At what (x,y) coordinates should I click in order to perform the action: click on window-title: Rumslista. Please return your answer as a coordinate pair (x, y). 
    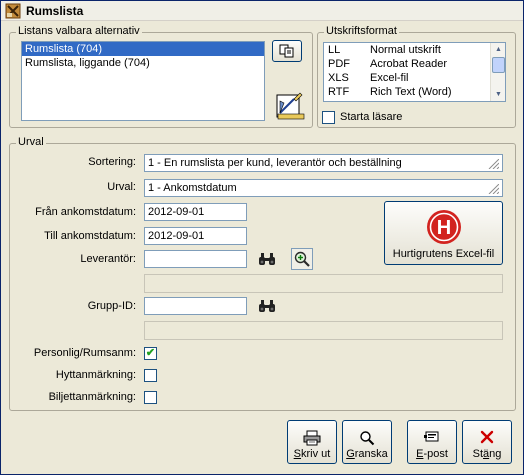
    Looking at the image, I should click on (55, 10).